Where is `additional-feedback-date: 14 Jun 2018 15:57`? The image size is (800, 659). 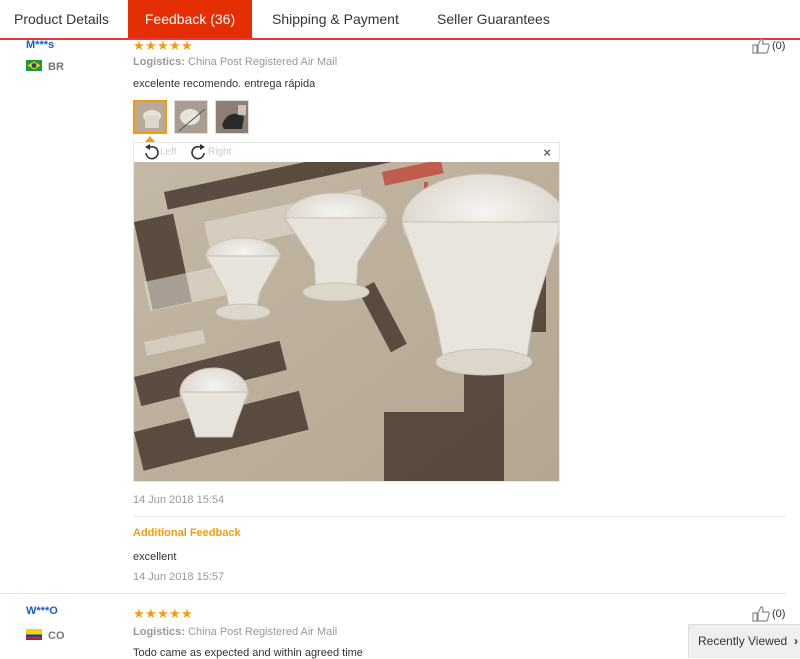 additional-feedback-date: 14 Jun 2018 15:57 is located at coordinates (179, 577).